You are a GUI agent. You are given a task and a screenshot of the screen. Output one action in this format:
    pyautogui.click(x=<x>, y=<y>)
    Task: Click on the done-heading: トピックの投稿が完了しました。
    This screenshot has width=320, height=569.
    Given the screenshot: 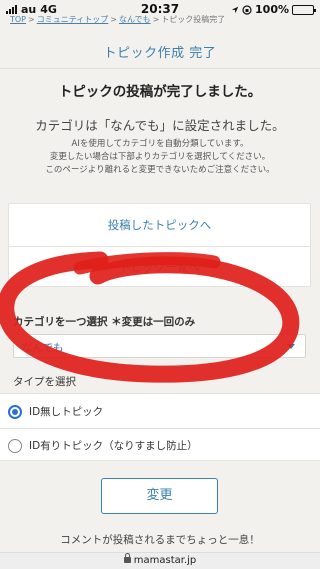 What is the action you would take?
    pyautogui.click(x=160, y=92)
    